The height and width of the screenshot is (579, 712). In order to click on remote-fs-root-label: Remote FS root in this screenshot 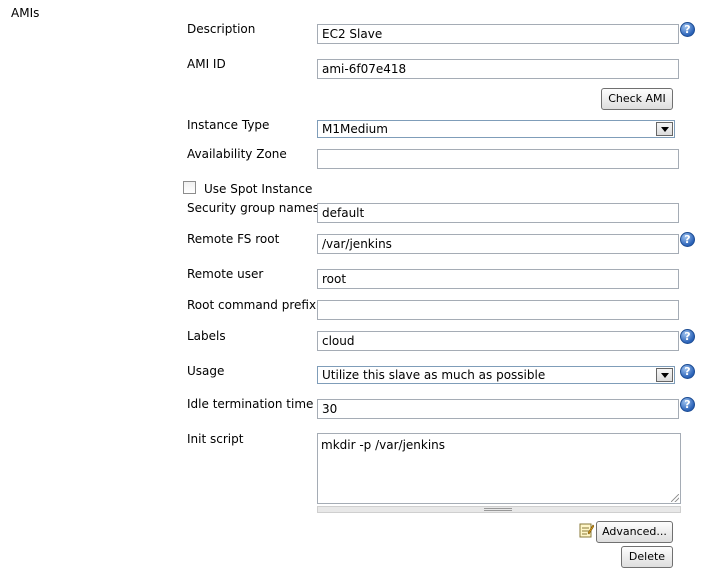, I will do `click(233, 239)`.